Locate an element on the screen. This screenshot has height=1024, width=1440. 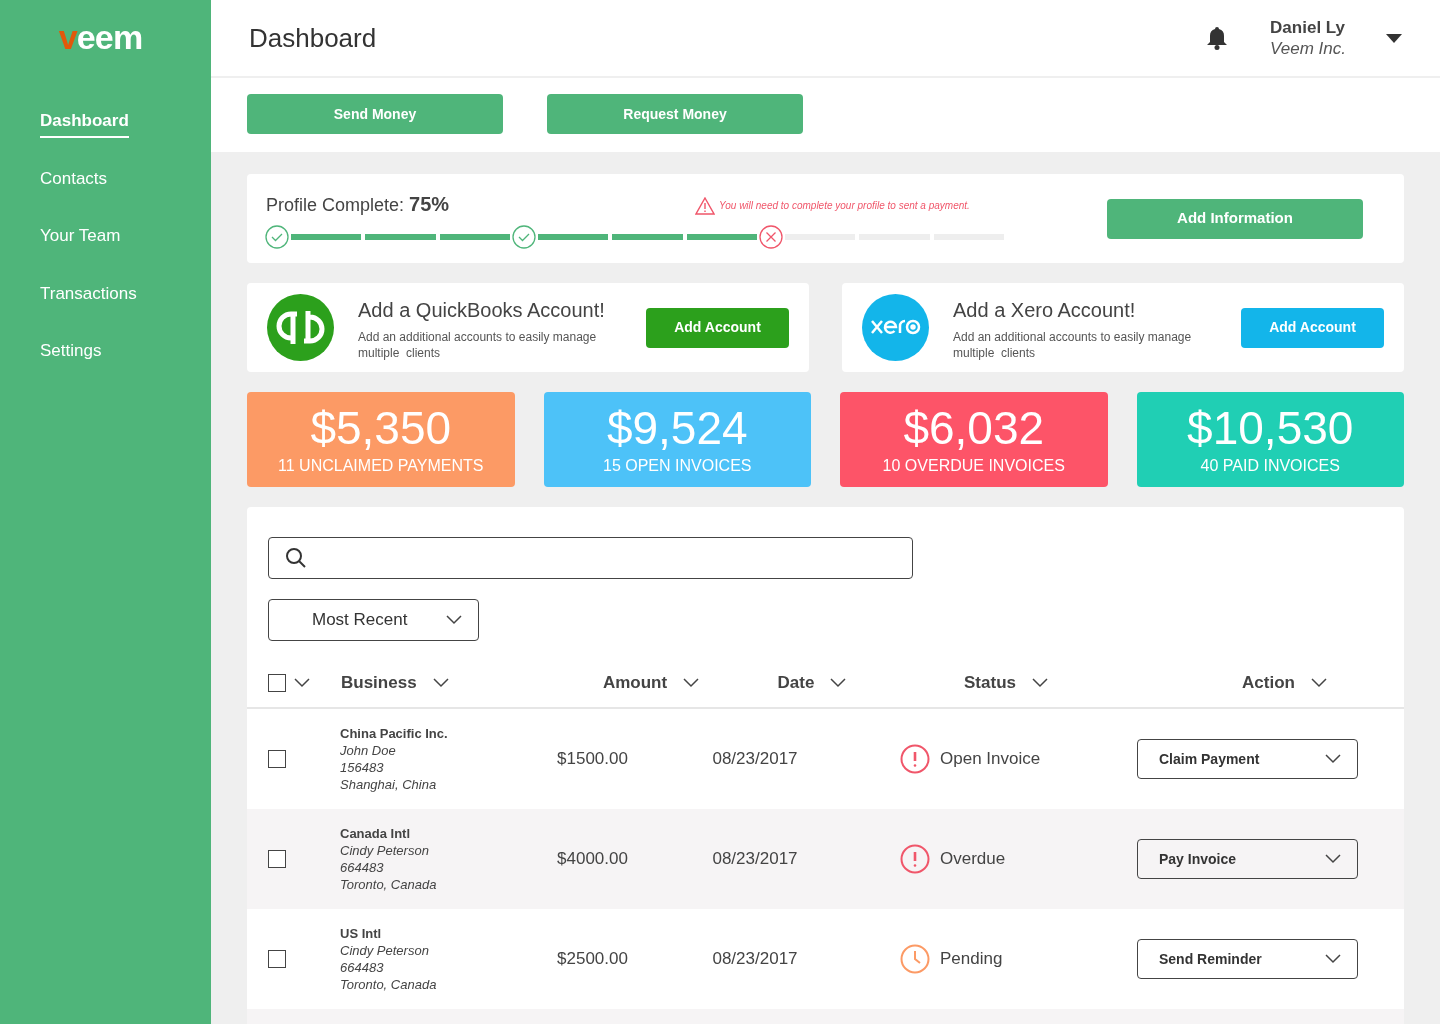
stat-label: 15 OPEN INVOICES is located at coordinates (677, 465).